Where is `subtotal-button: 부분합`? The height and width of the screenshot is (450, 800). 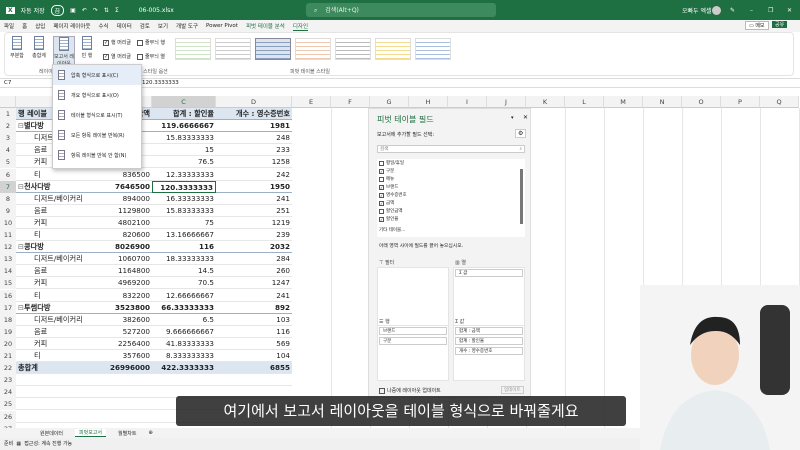
subtotal-button: 부분합 is located at coordinates (17, 47).